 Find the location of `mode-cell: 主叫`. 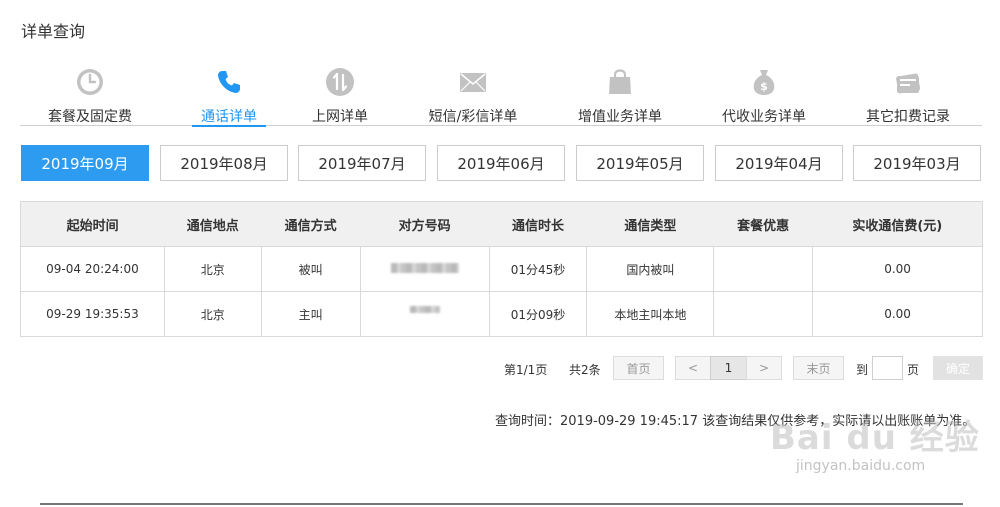

mode-cell: 主叫 is located at coordinates (310, 314).